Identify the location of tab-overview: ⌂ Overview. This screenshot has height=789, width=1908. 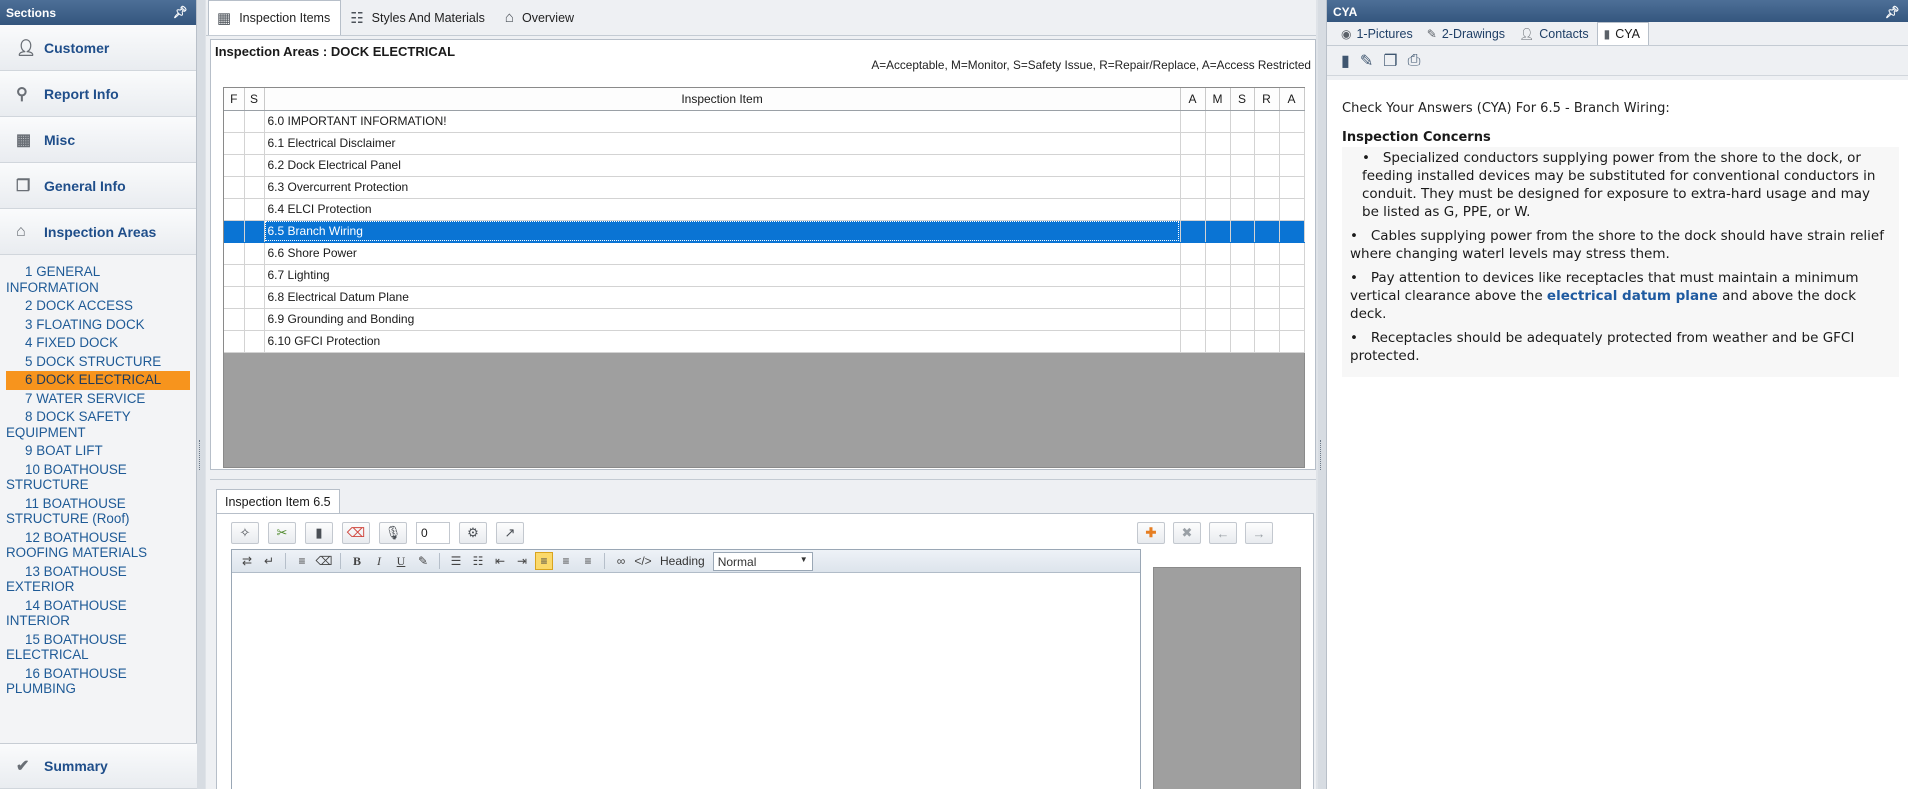
(540, 17).